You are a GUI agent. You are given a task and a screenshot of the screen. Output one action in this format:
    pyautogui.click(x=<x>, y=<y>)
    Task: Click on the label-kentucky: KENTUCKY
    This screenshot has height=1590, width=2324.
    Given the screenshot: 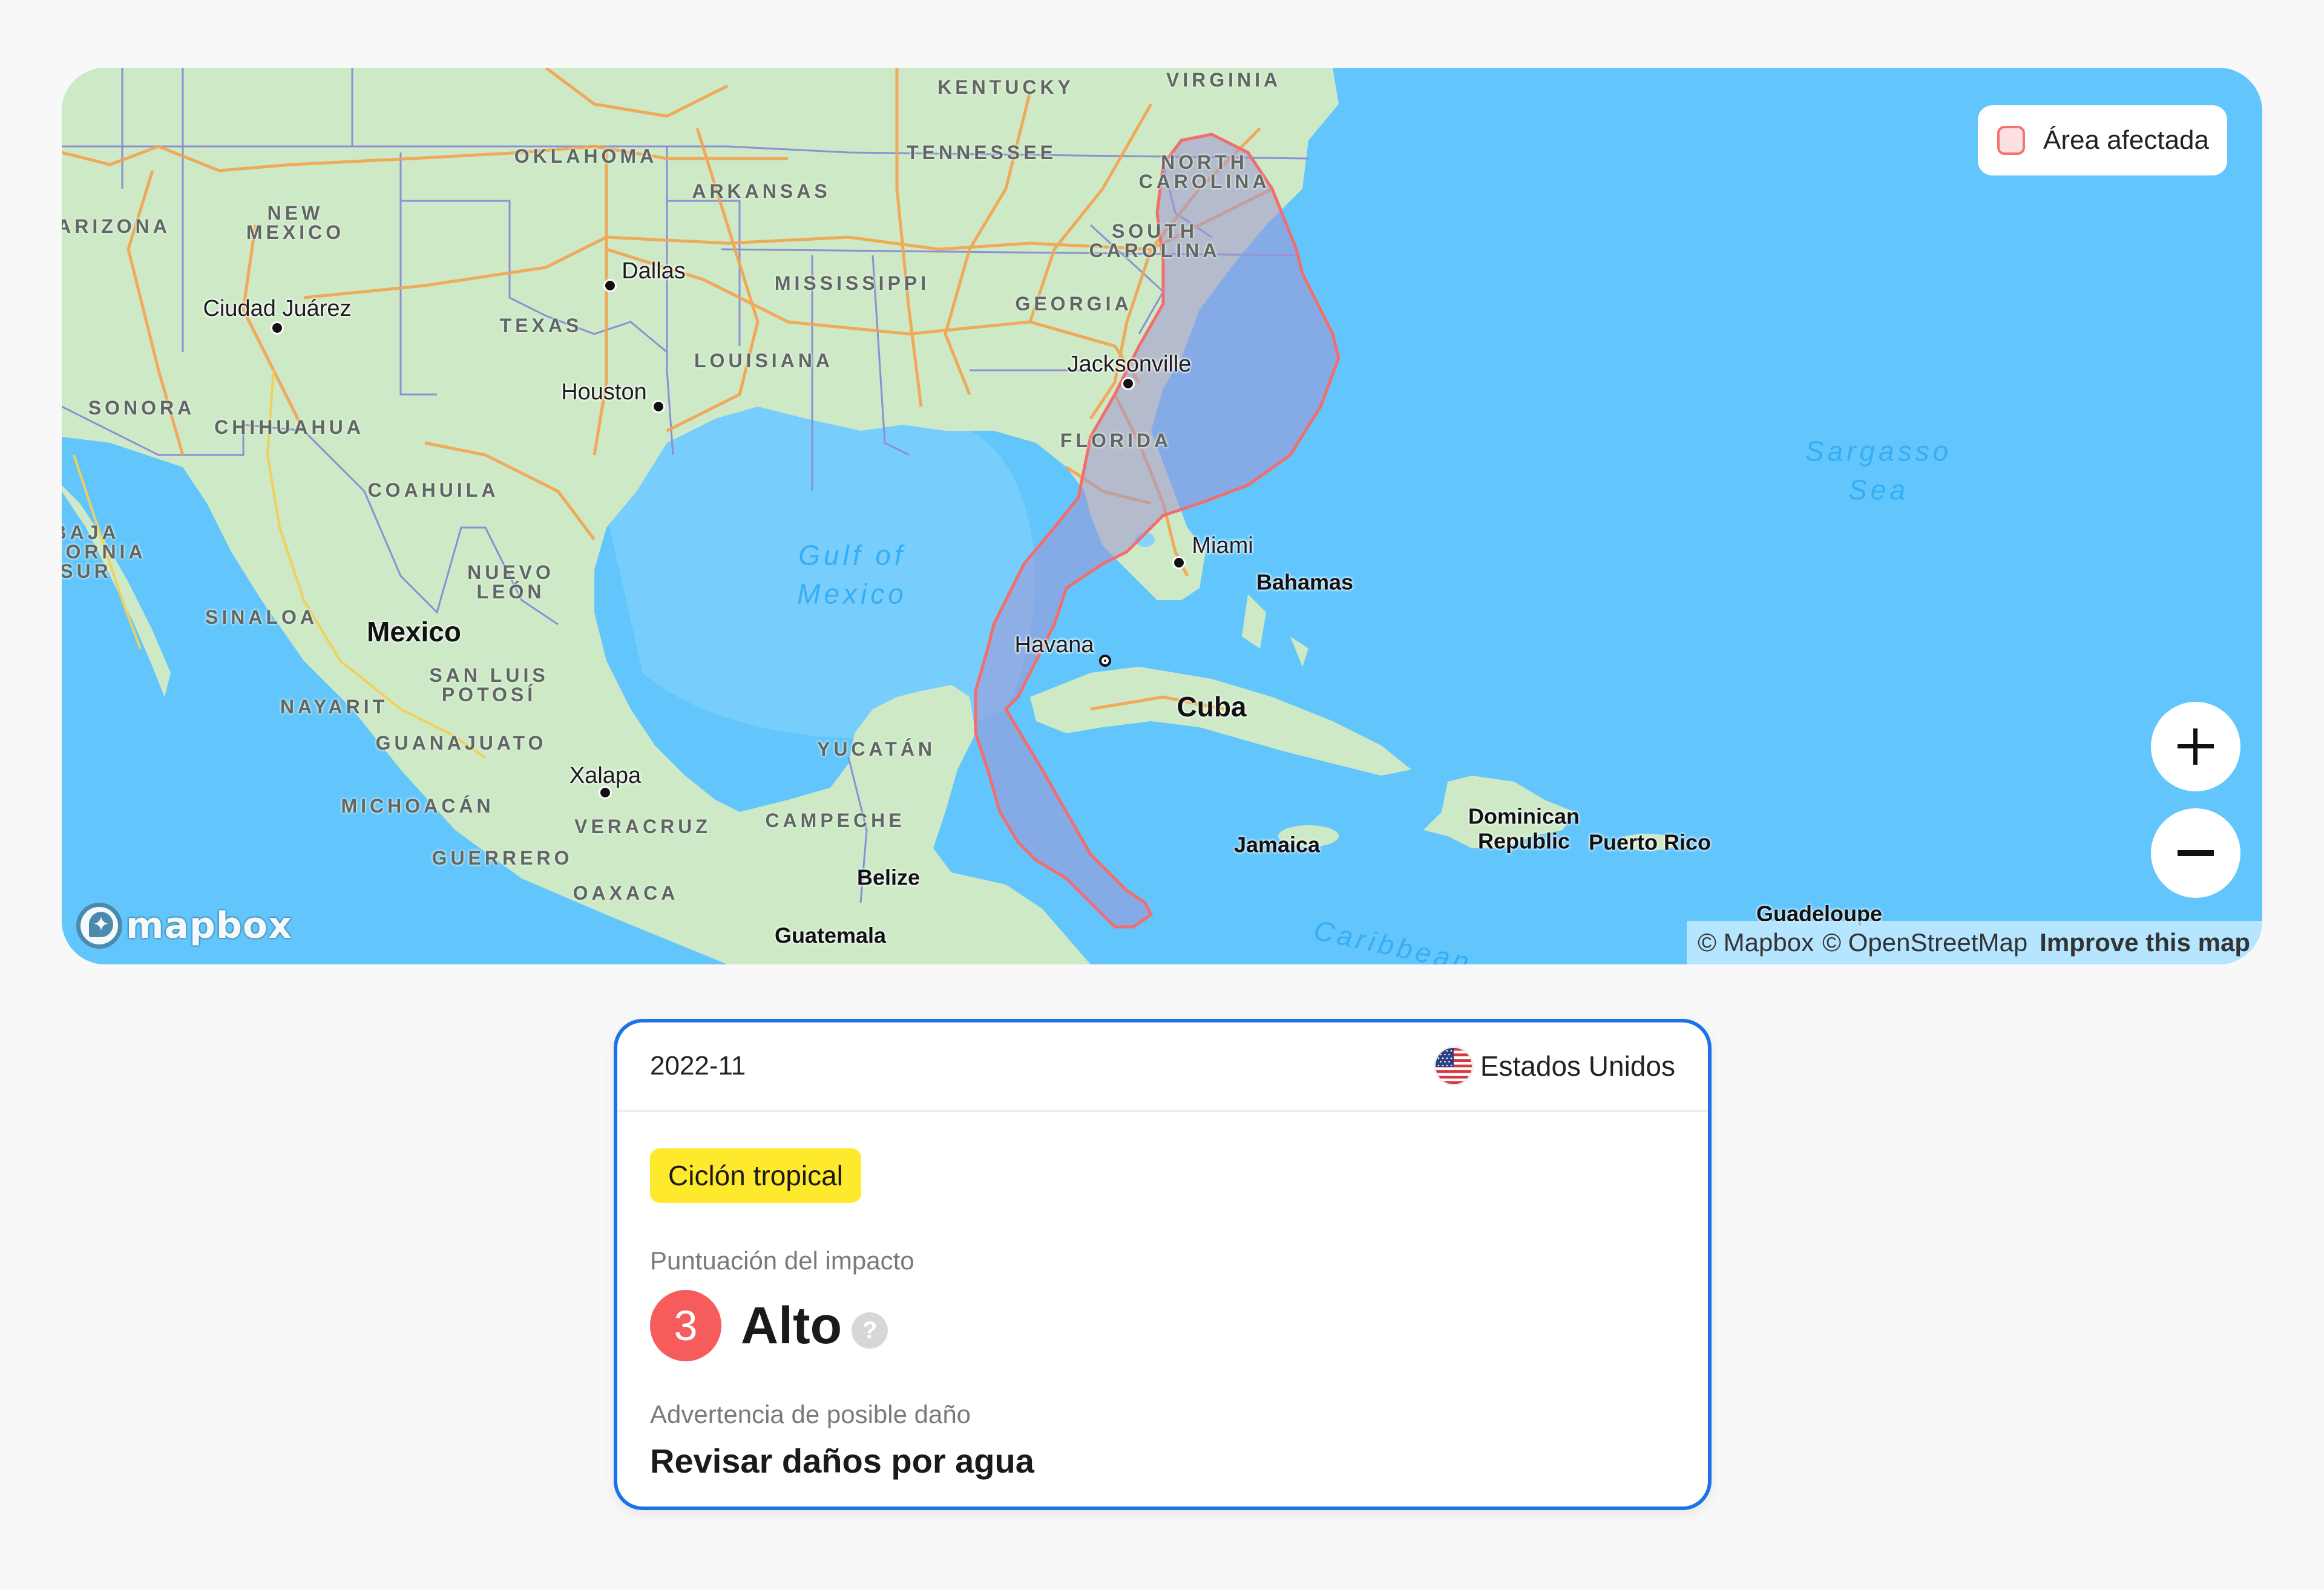 What is the action you would take?
    pyautogui.click(x=1006, y=87)
    